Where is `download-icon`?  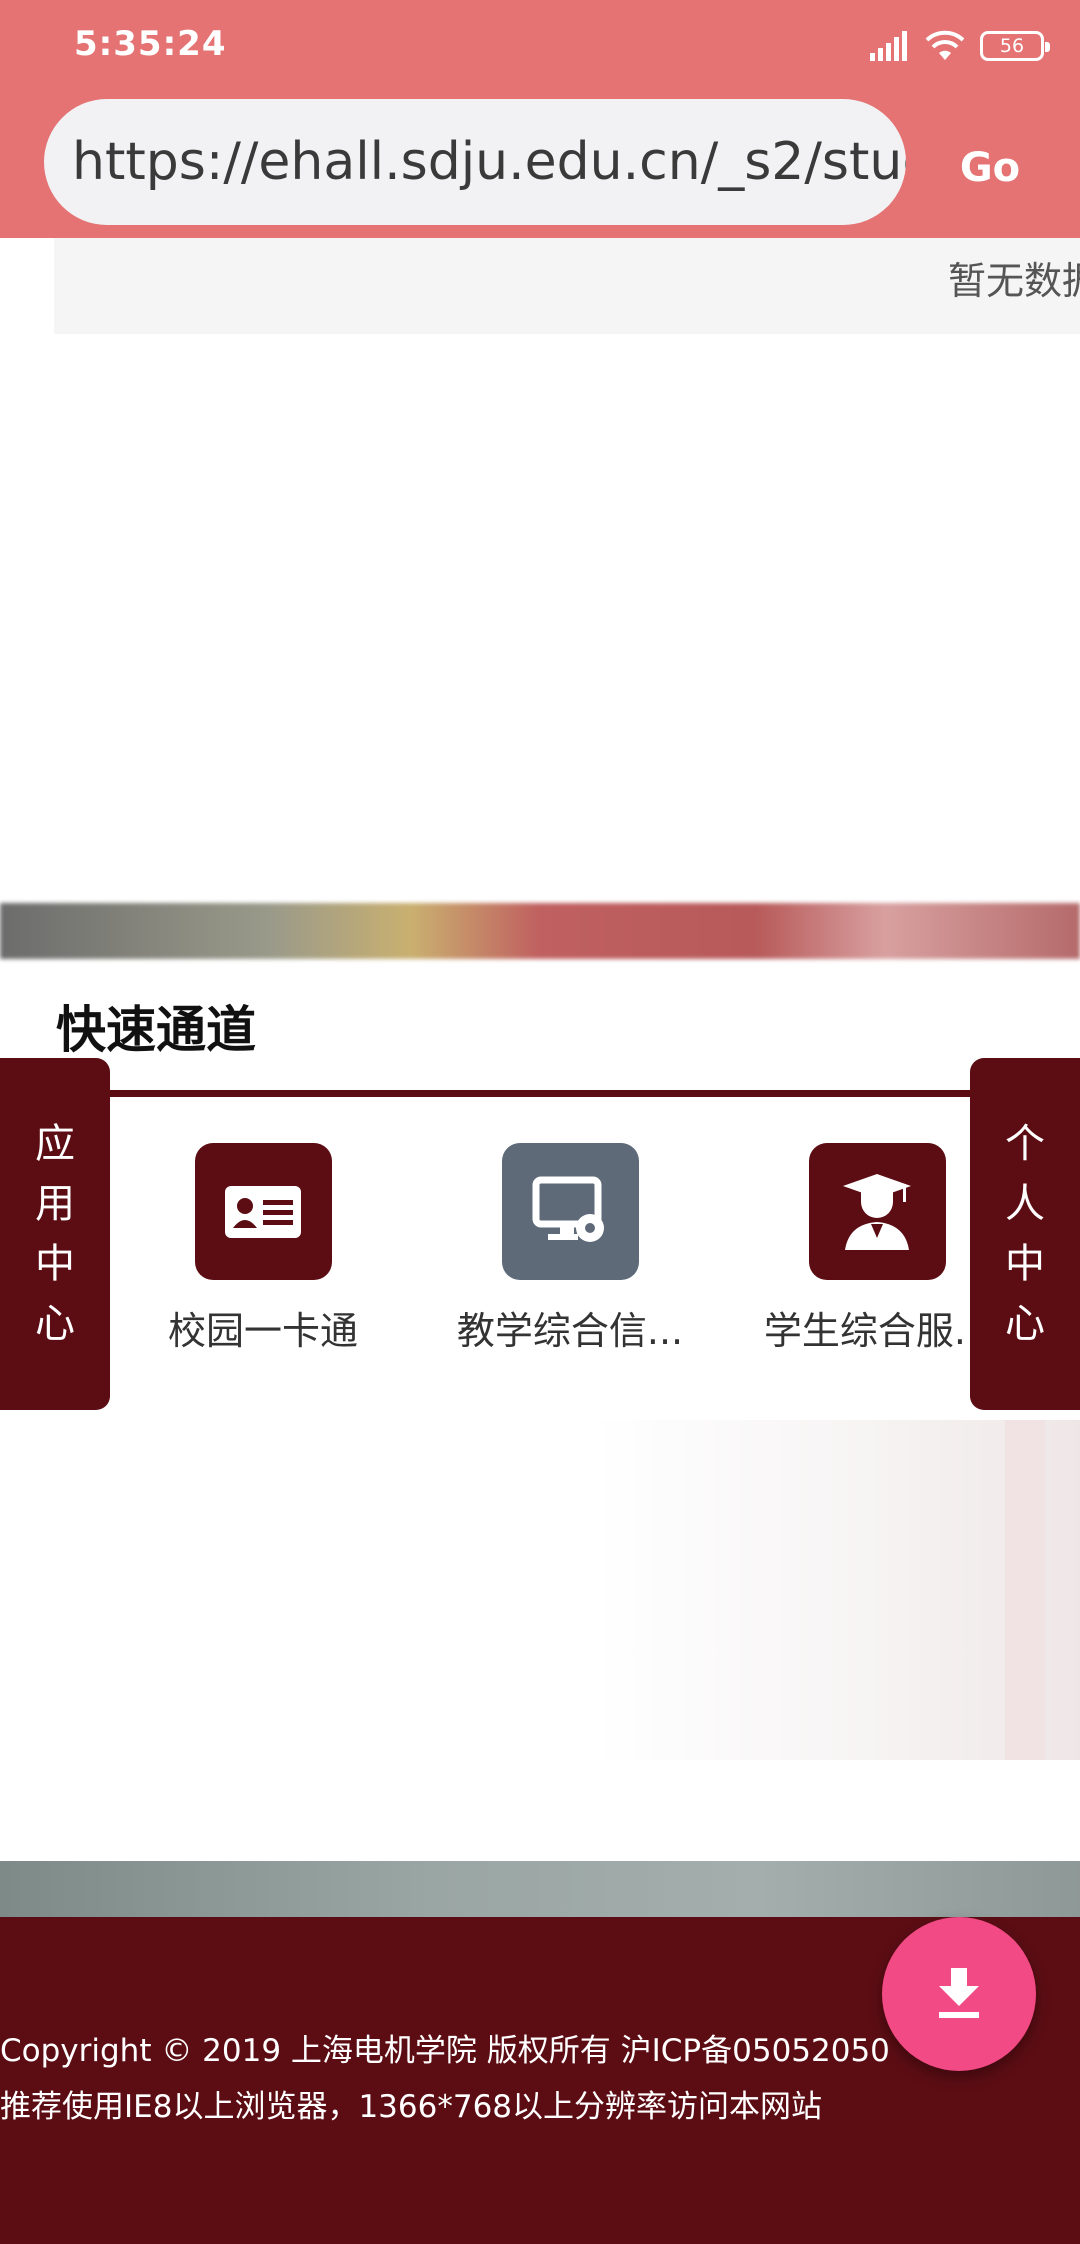
download-icon is located at coordinates (959, 1993).